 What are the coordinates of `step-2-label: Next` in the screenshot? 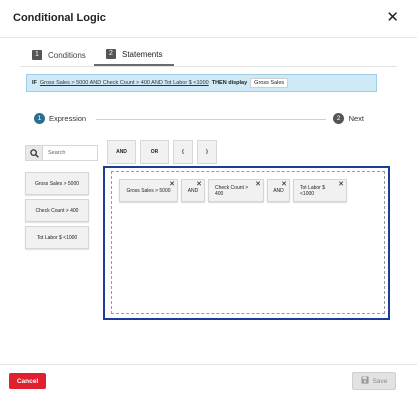 It's located at (356, 118).